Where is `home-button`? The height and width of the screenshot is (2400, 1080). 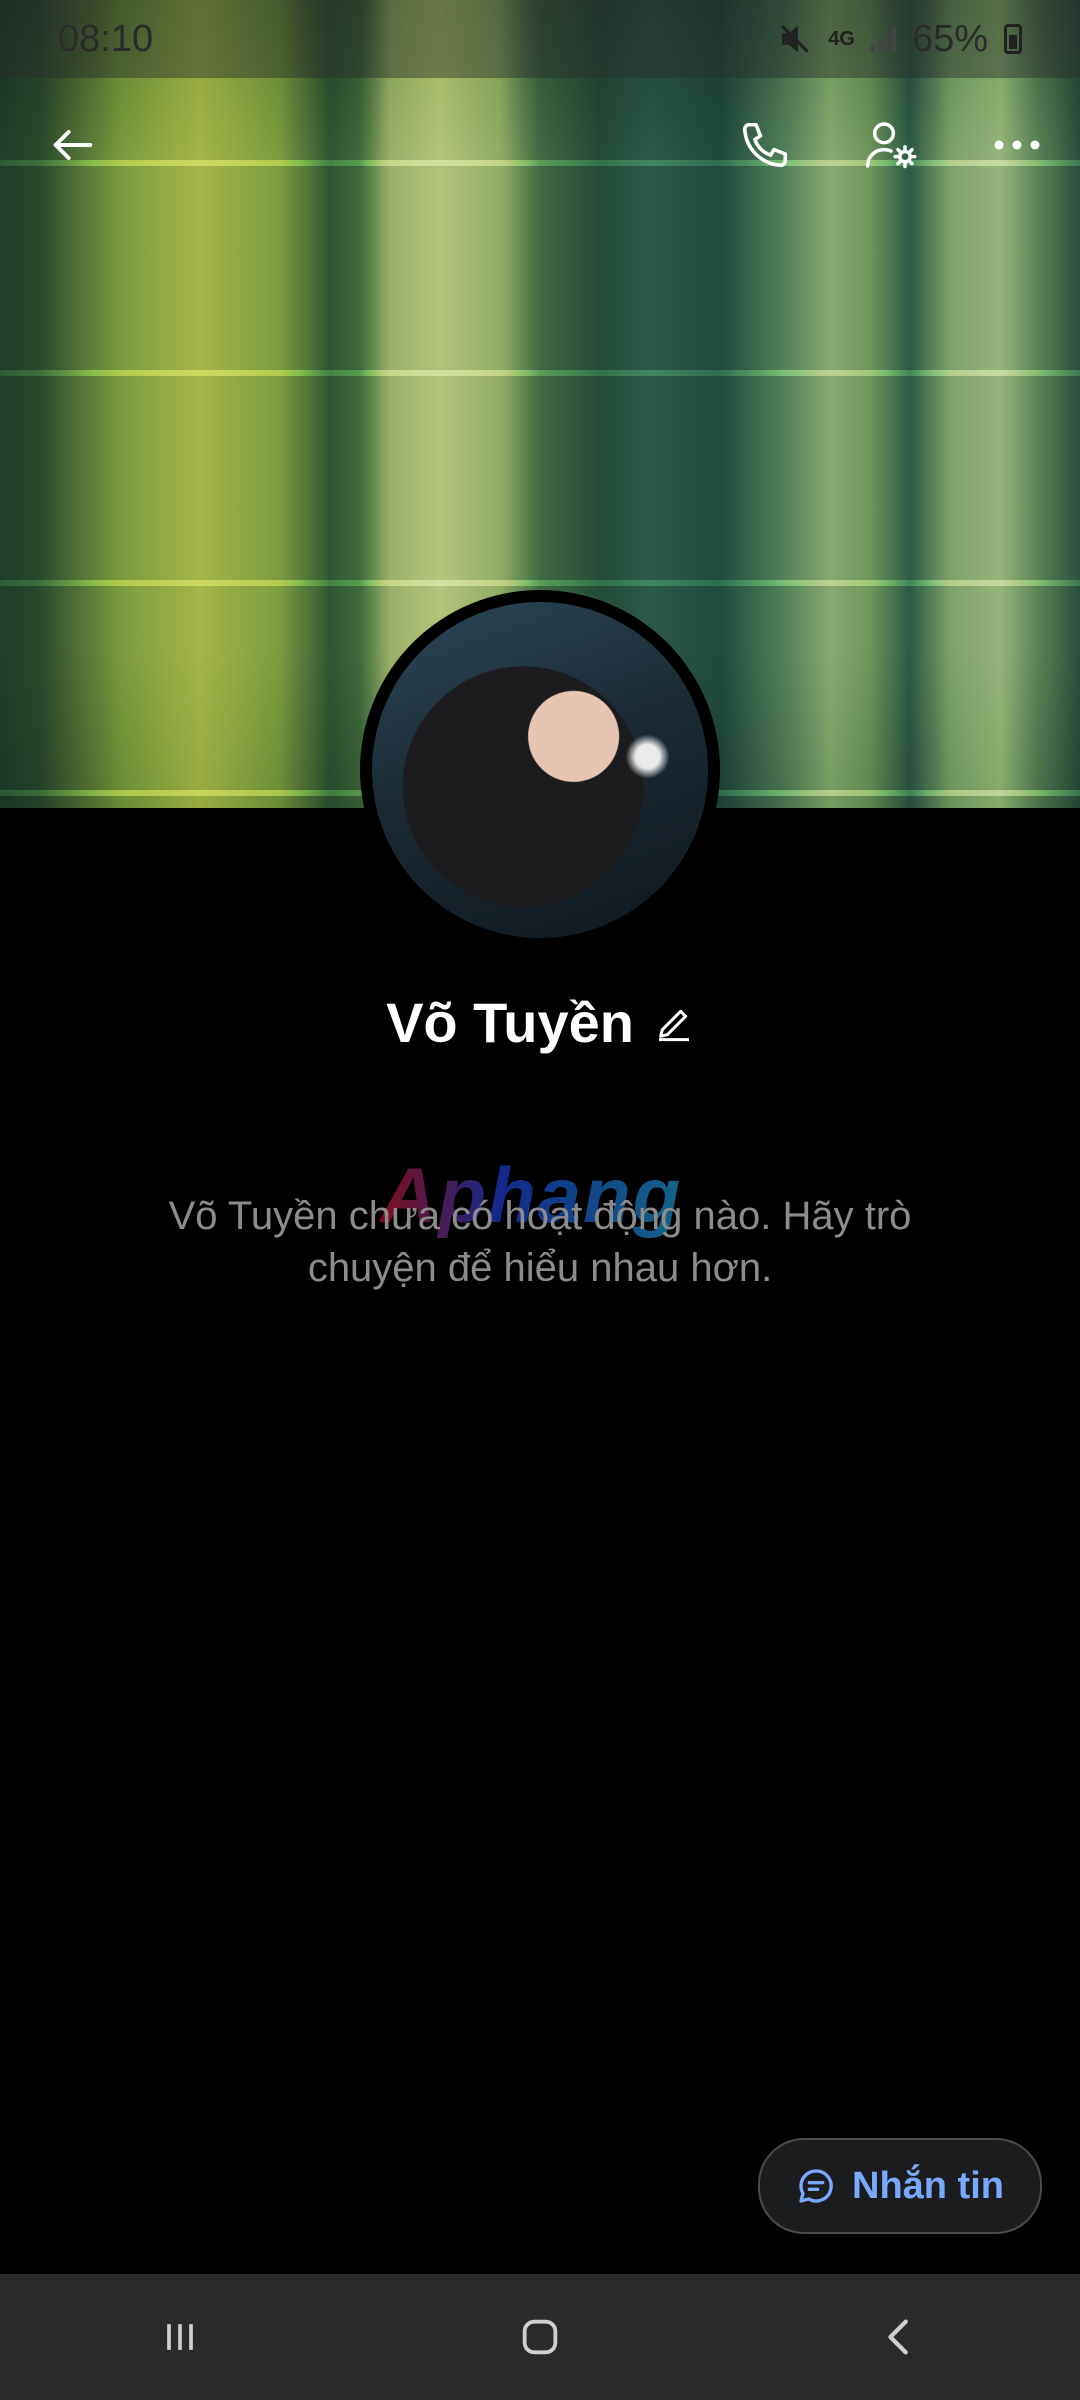 home-button is located at coordinates (540, 2337).